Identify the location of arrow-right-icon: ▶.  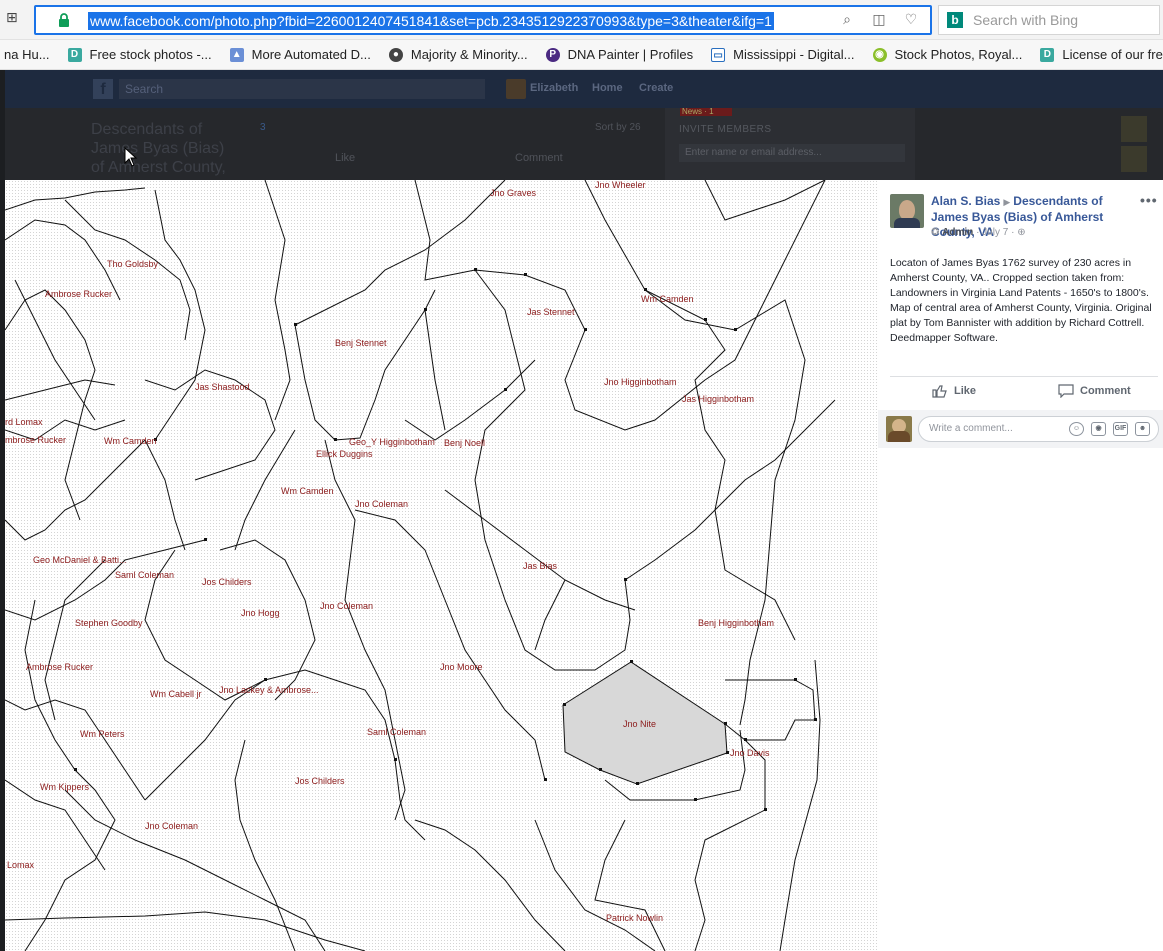
(1007, 202).